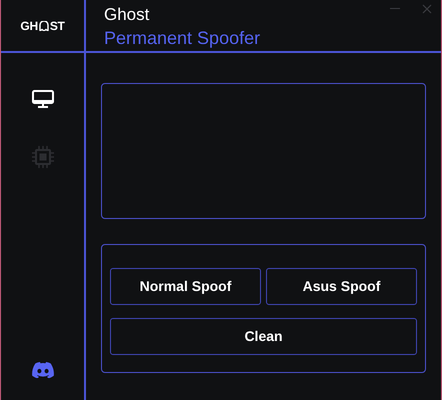  I want to click on ghost-icon, so click(43, 25).